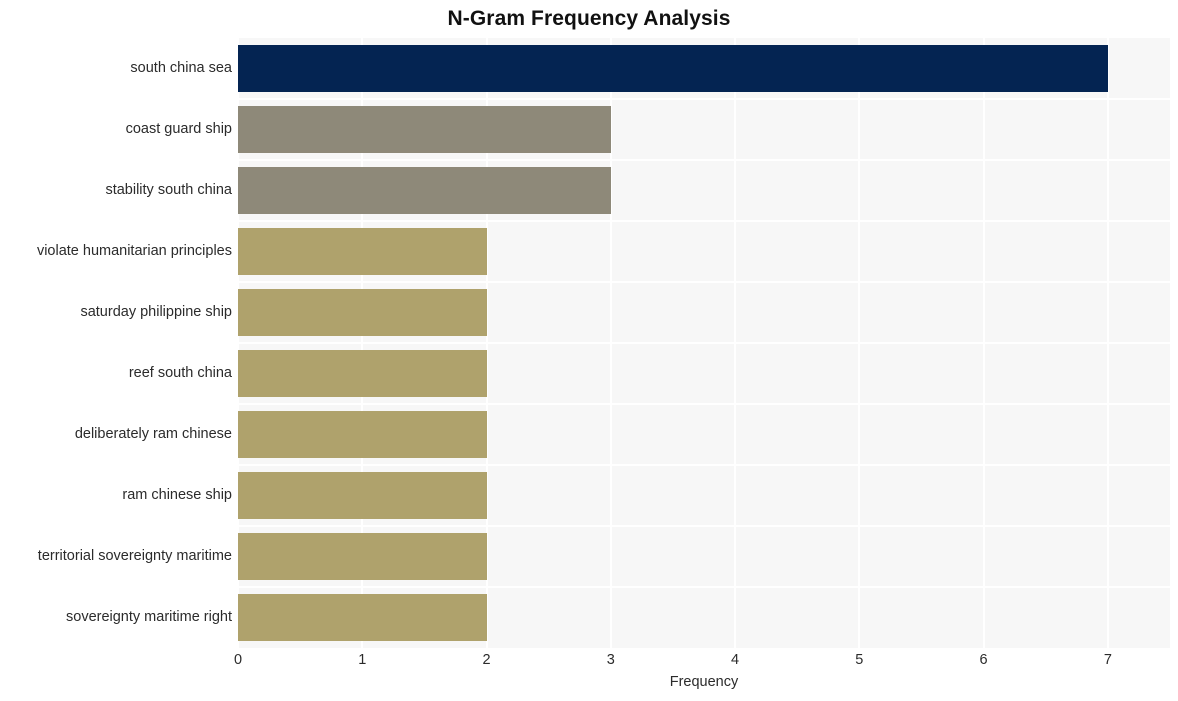  Describe the element at coordinates (178, 128) in the screenshot. I see `y-tick-label: coast guard ship` at that location.